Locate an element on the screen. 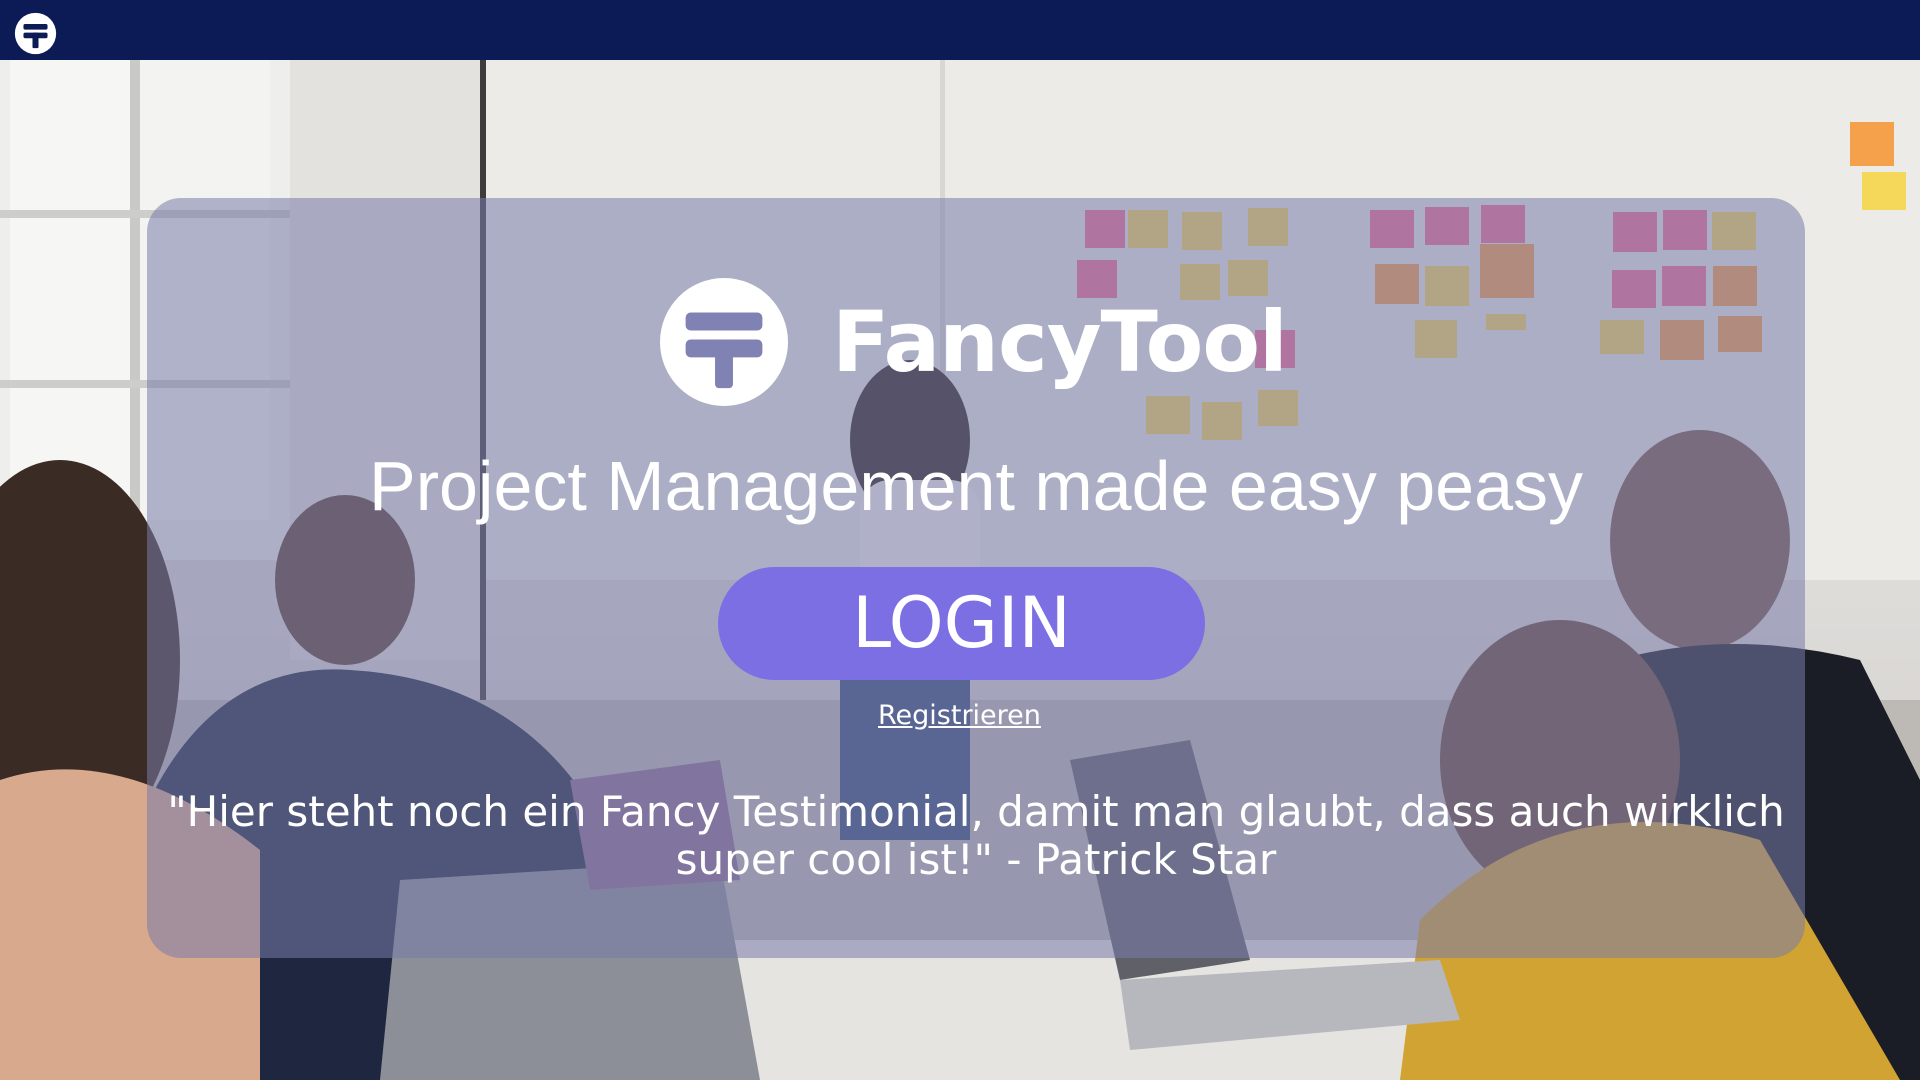 This screenshot has width=1920, height=1080. tagline: Project Management made easy peasy is located at coordinates (976, 486).